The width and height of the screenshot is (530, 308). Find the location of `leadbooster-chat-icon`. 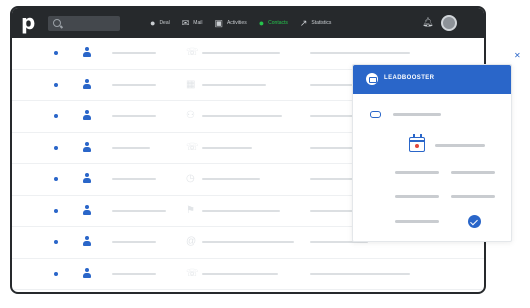

leadbooster-chat-icon is located at coordinates (372, 79).